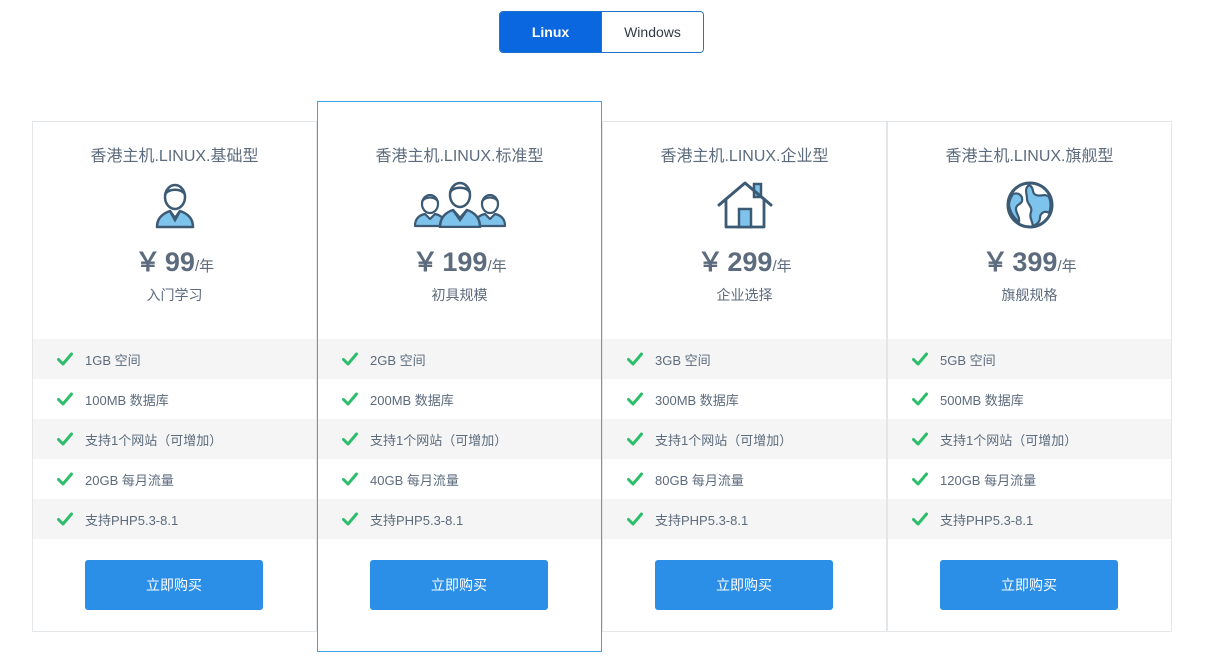 The width and height of the screenshot is (1220, 667). What do you see at coordinates (459, 156) in the screenshot?
I see `plan-title: 香港主机.LINUX.标准型` at bounding box center [459, 156].